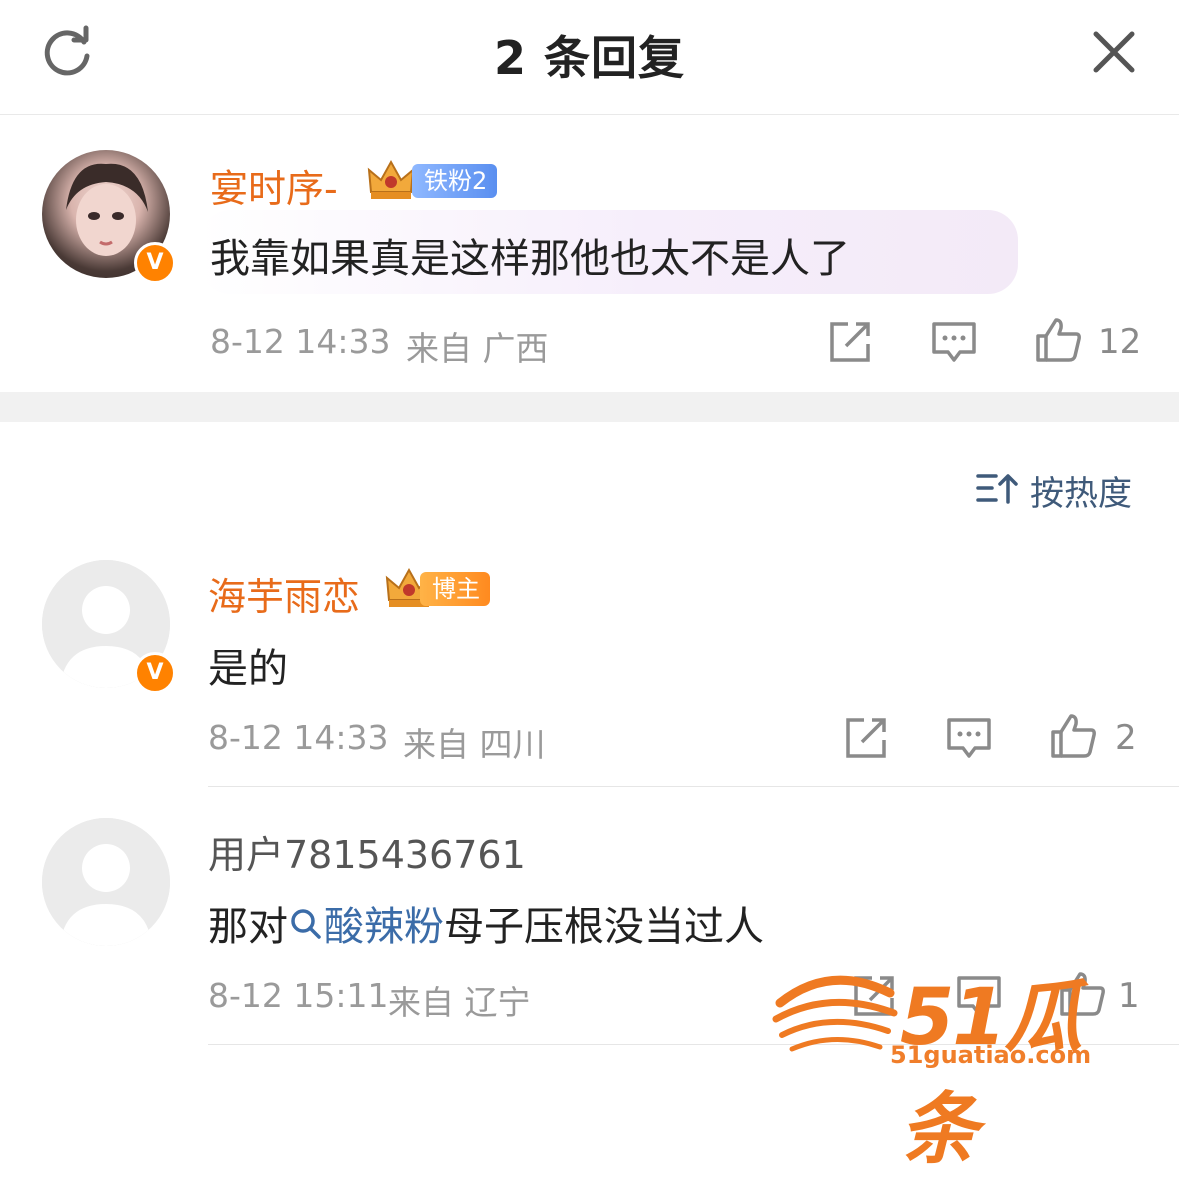 This screenshot has height=1179, width=1179. I want to click on host-badge: 博主, so click(455, 589).